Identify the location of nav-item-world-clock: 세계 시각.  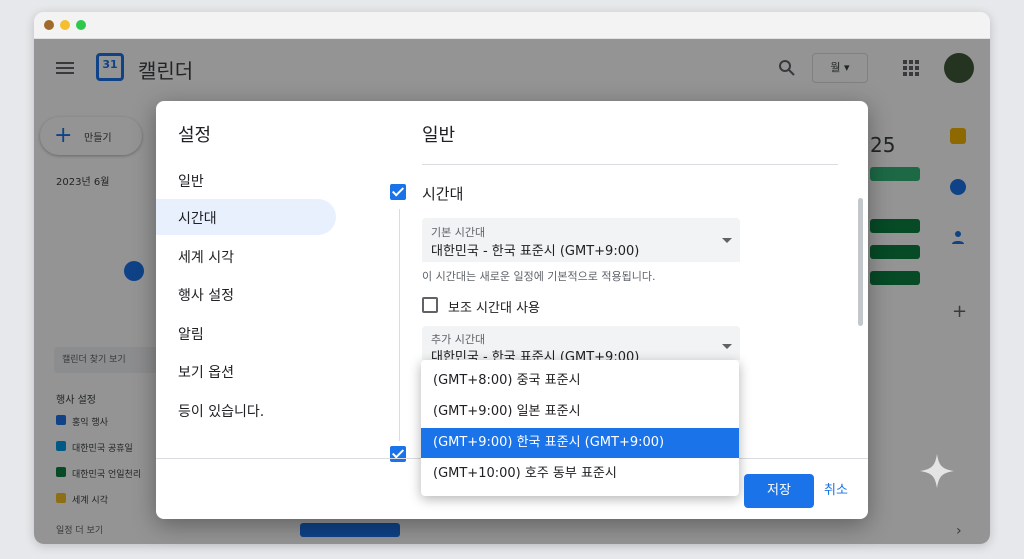
(206, 257).